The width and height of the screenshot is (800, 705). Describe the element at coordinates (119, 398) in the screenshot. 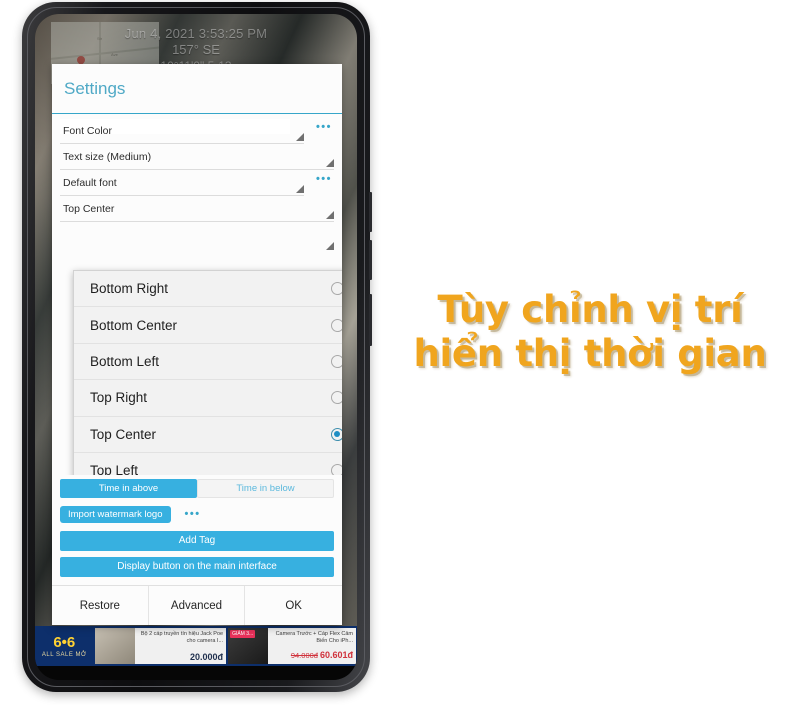

I see `dropdown-option-label: Top Right` at that location.